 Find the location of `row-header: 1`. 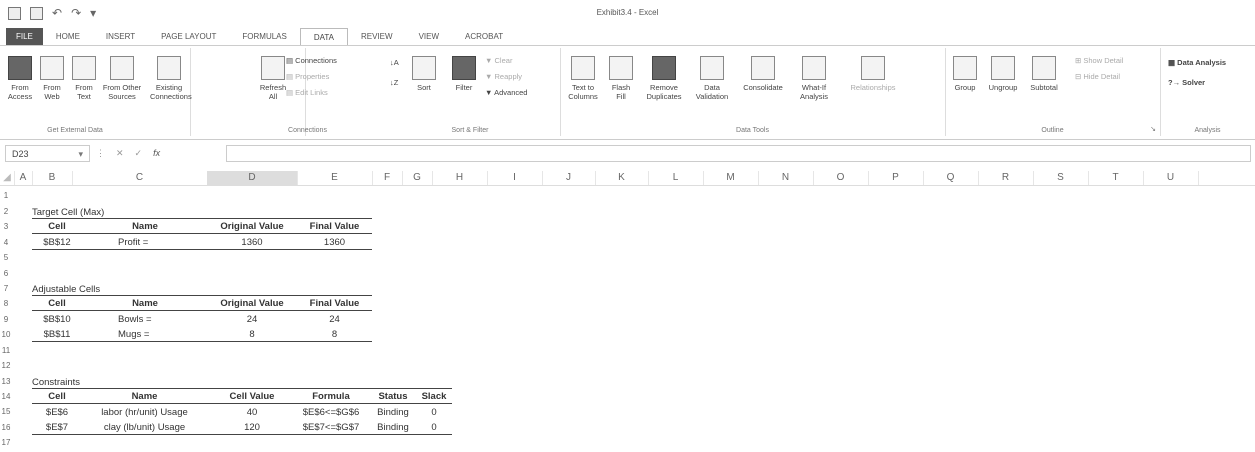

row-header: 1 is located at coordinates (6, 195).